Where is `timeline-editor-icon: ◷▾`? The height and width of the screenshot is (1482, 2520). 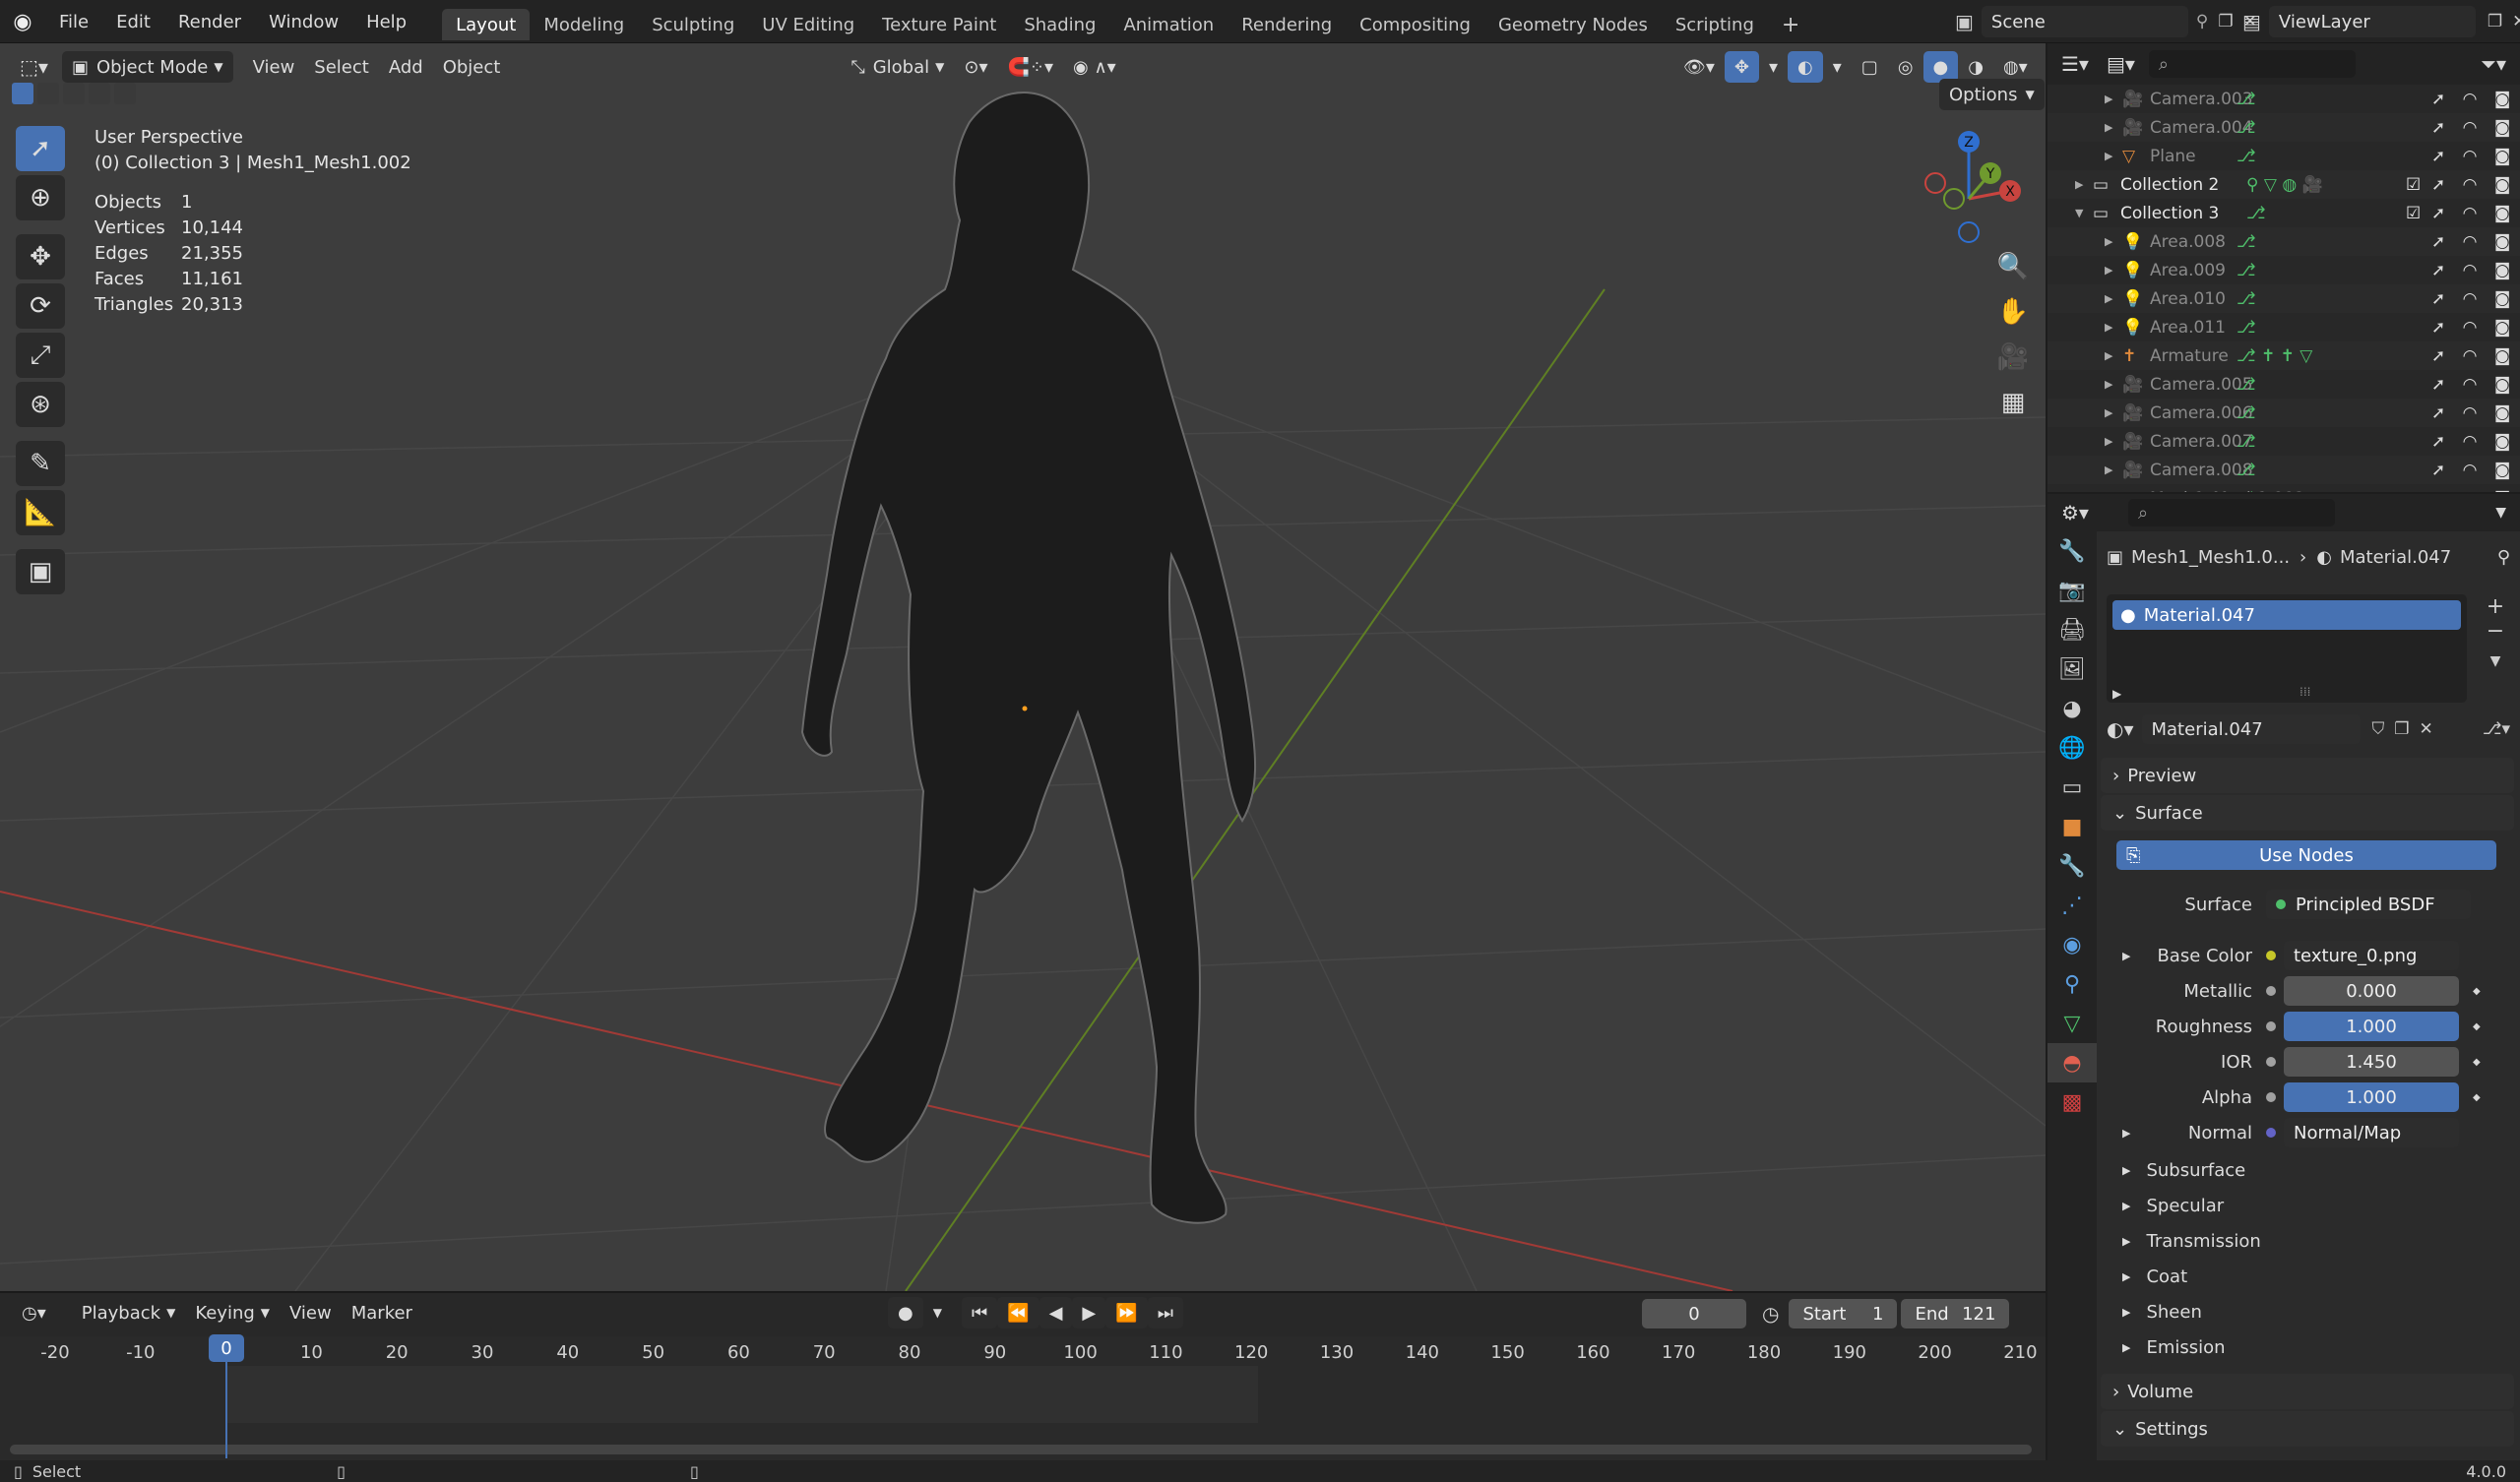
timeline-editor-icon: ◷▾ is located at coordinates (34, 1312).